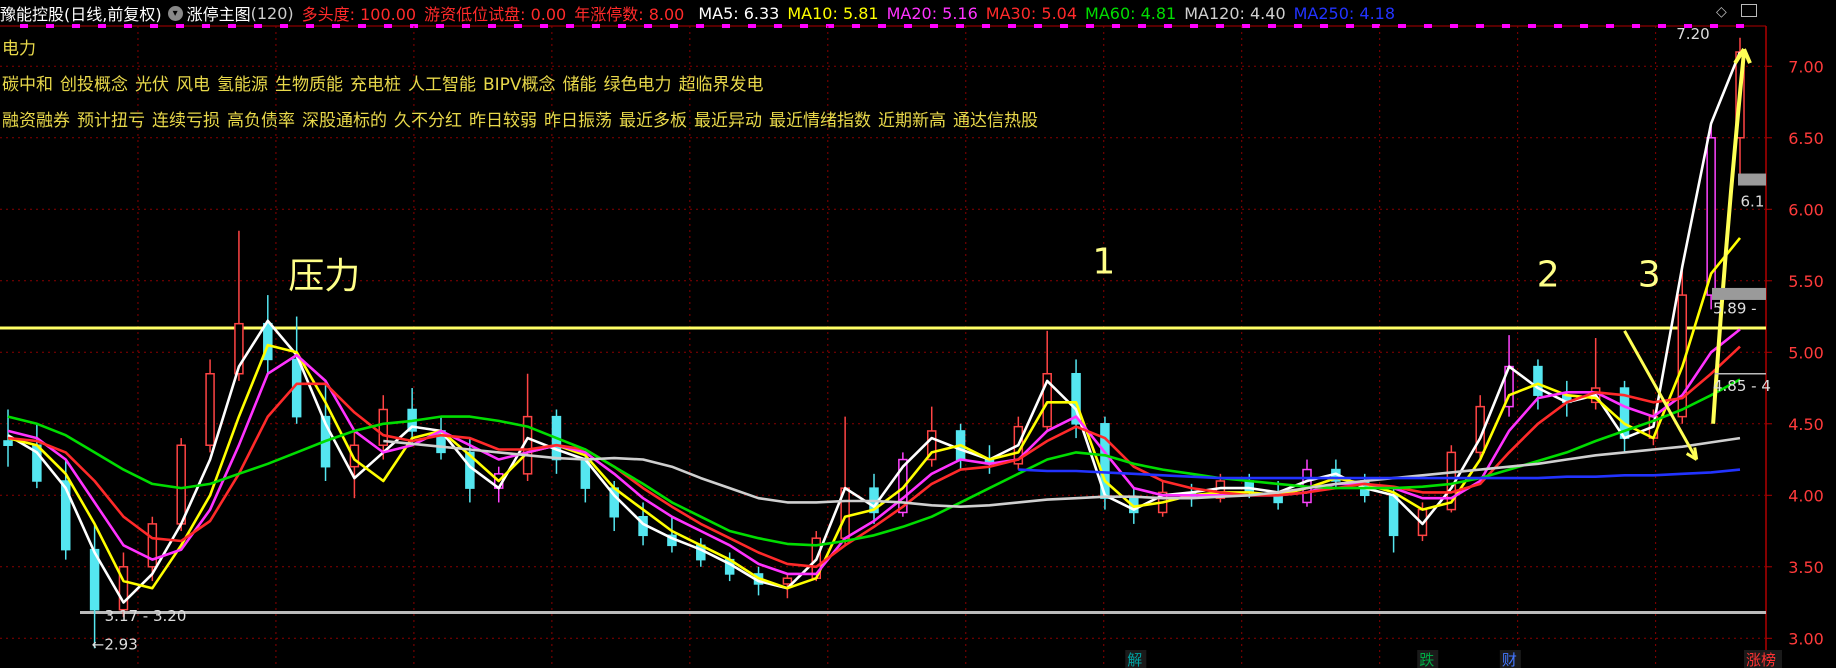 The width and height of the screenshot is (1836, 668). What do you see at coordinates (1649, 275) in the screenshot?
I see `annotation-label: 3` at bounding box center [1649, 275].